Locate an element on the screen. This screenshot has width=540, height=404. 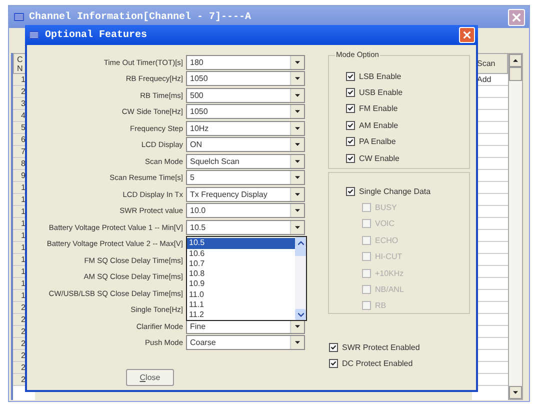
close-button is located at coordinates (467, 35).